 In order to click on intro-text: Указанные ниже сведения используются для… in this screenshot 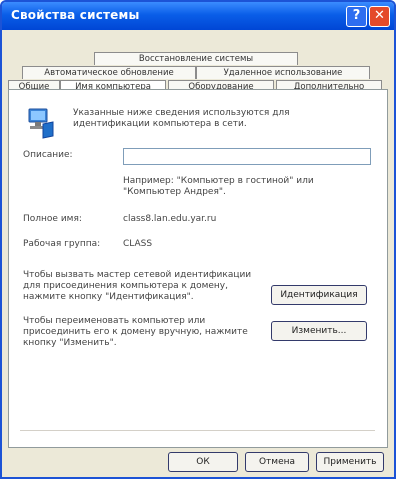, I will do `click(181, 118)`.